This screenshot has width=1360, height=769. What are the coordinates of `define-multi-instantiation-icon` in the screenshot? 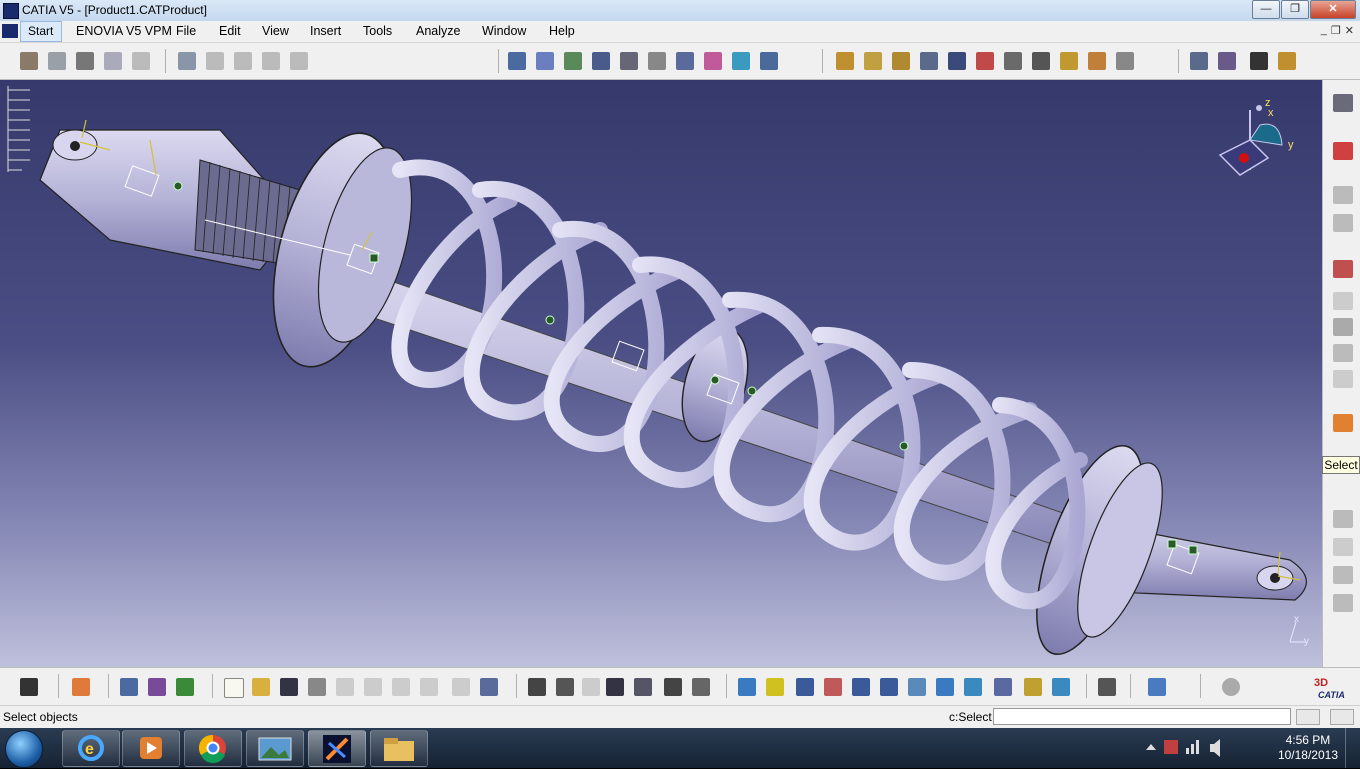 It's located at (271, 61).